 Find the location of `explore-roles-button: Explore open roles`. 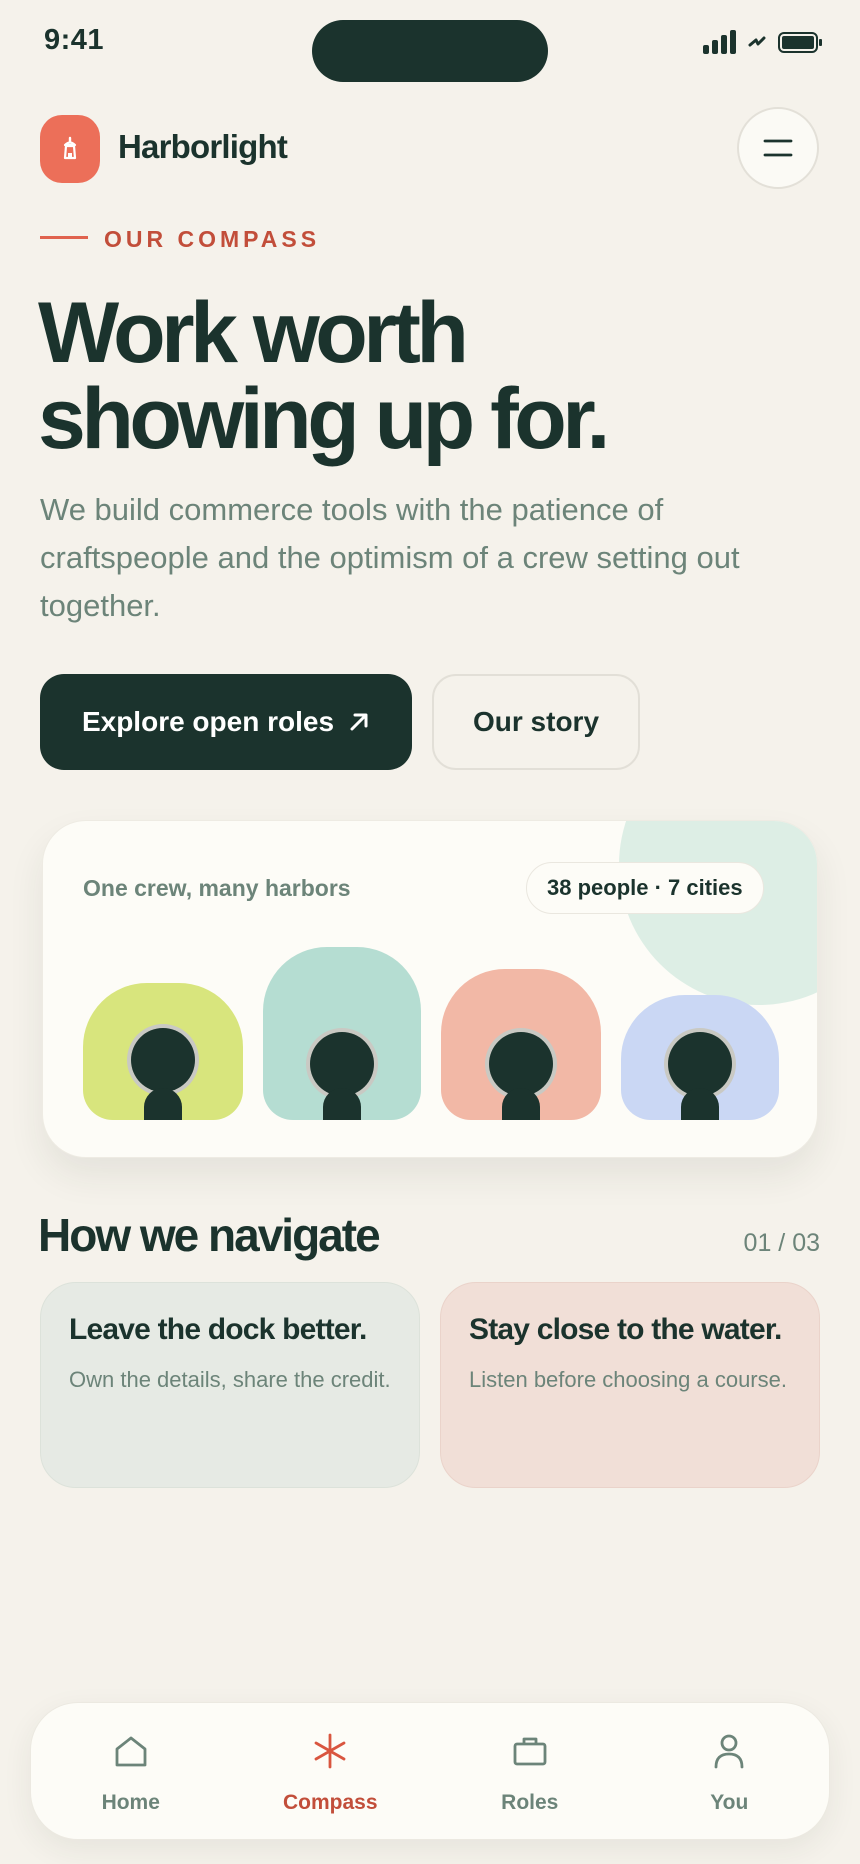

explore-roles-button: Explore open roles is located at coordinates (226, 722).